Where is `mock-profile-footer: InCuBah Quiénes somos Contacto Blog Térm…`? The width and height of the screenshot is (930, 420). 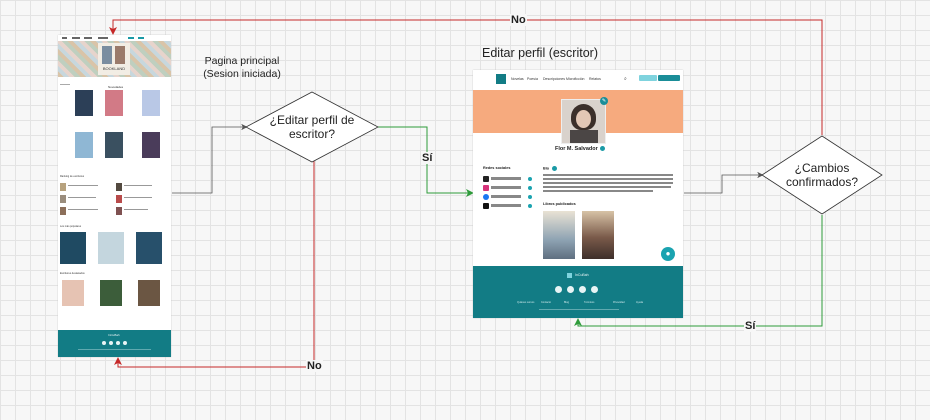
mock-profile-footer: InCuBah Quiénes somos Contacto Blog Térm… is located at coordinates (578, 292).